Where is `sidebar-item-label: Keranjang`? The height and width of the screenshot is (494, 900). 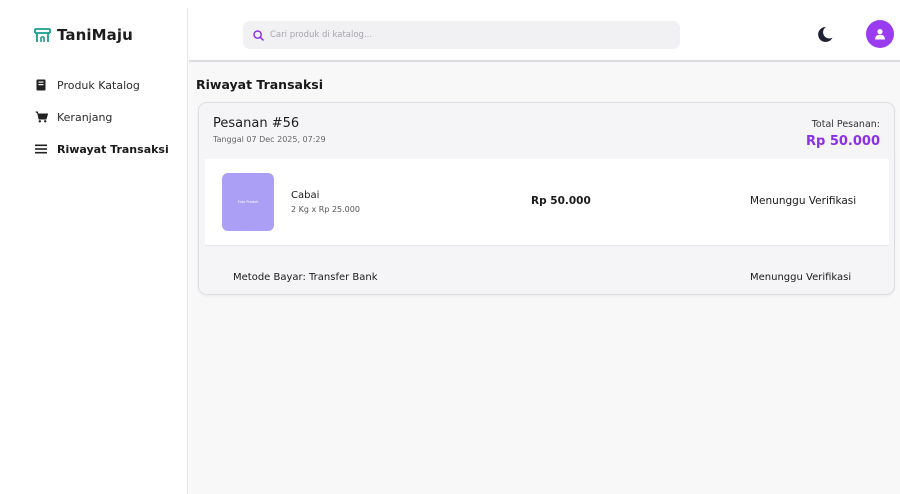 sidebar-item-label: Keranjang is located at coordinates (85, 117).